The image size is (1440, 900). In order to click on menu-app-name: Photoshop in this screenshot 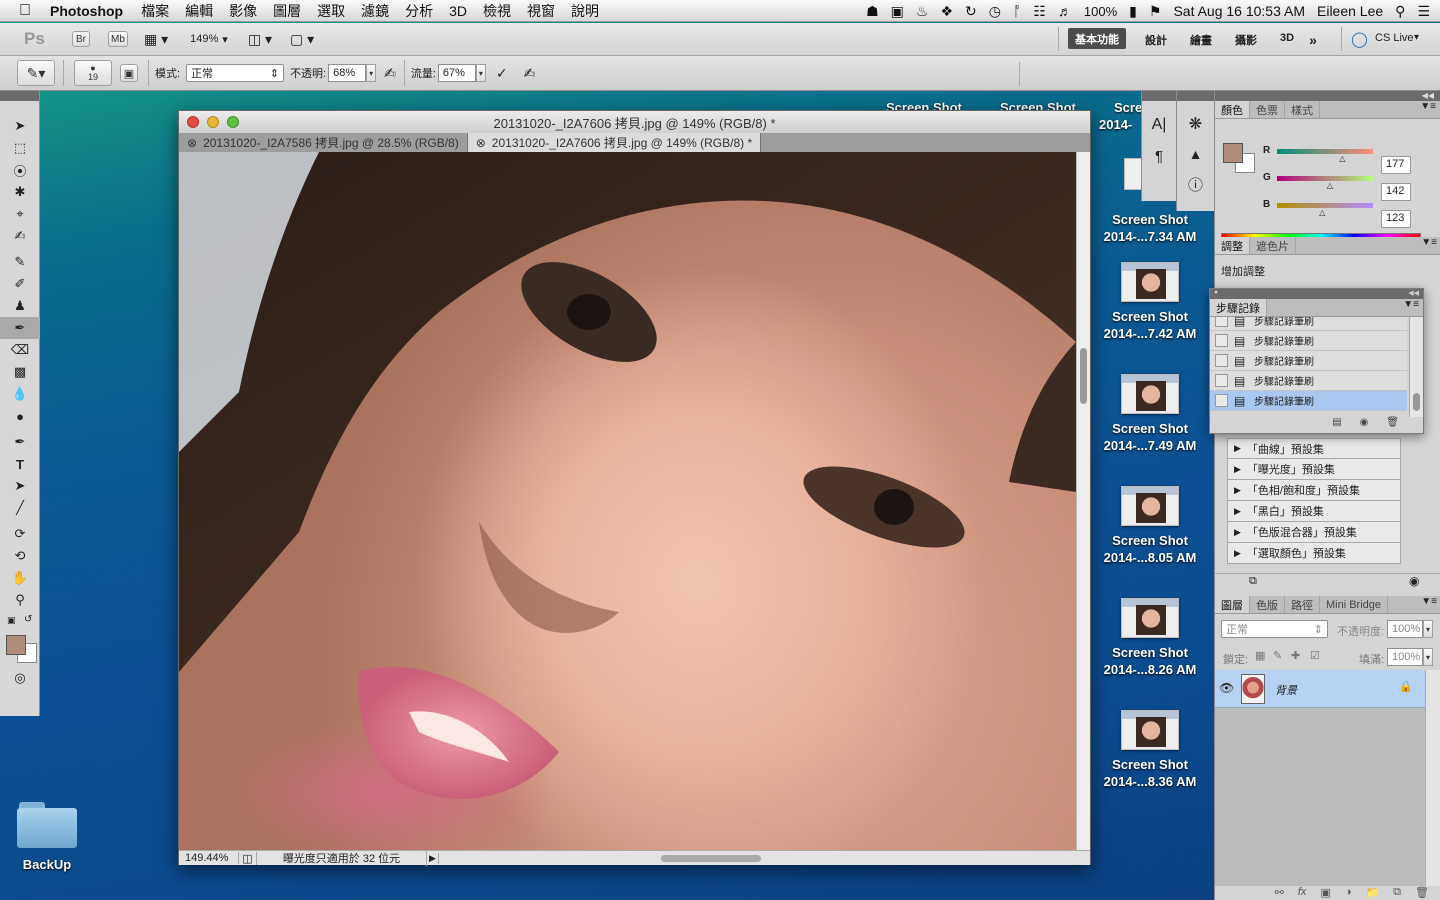, I will do `click(86, 11)`.